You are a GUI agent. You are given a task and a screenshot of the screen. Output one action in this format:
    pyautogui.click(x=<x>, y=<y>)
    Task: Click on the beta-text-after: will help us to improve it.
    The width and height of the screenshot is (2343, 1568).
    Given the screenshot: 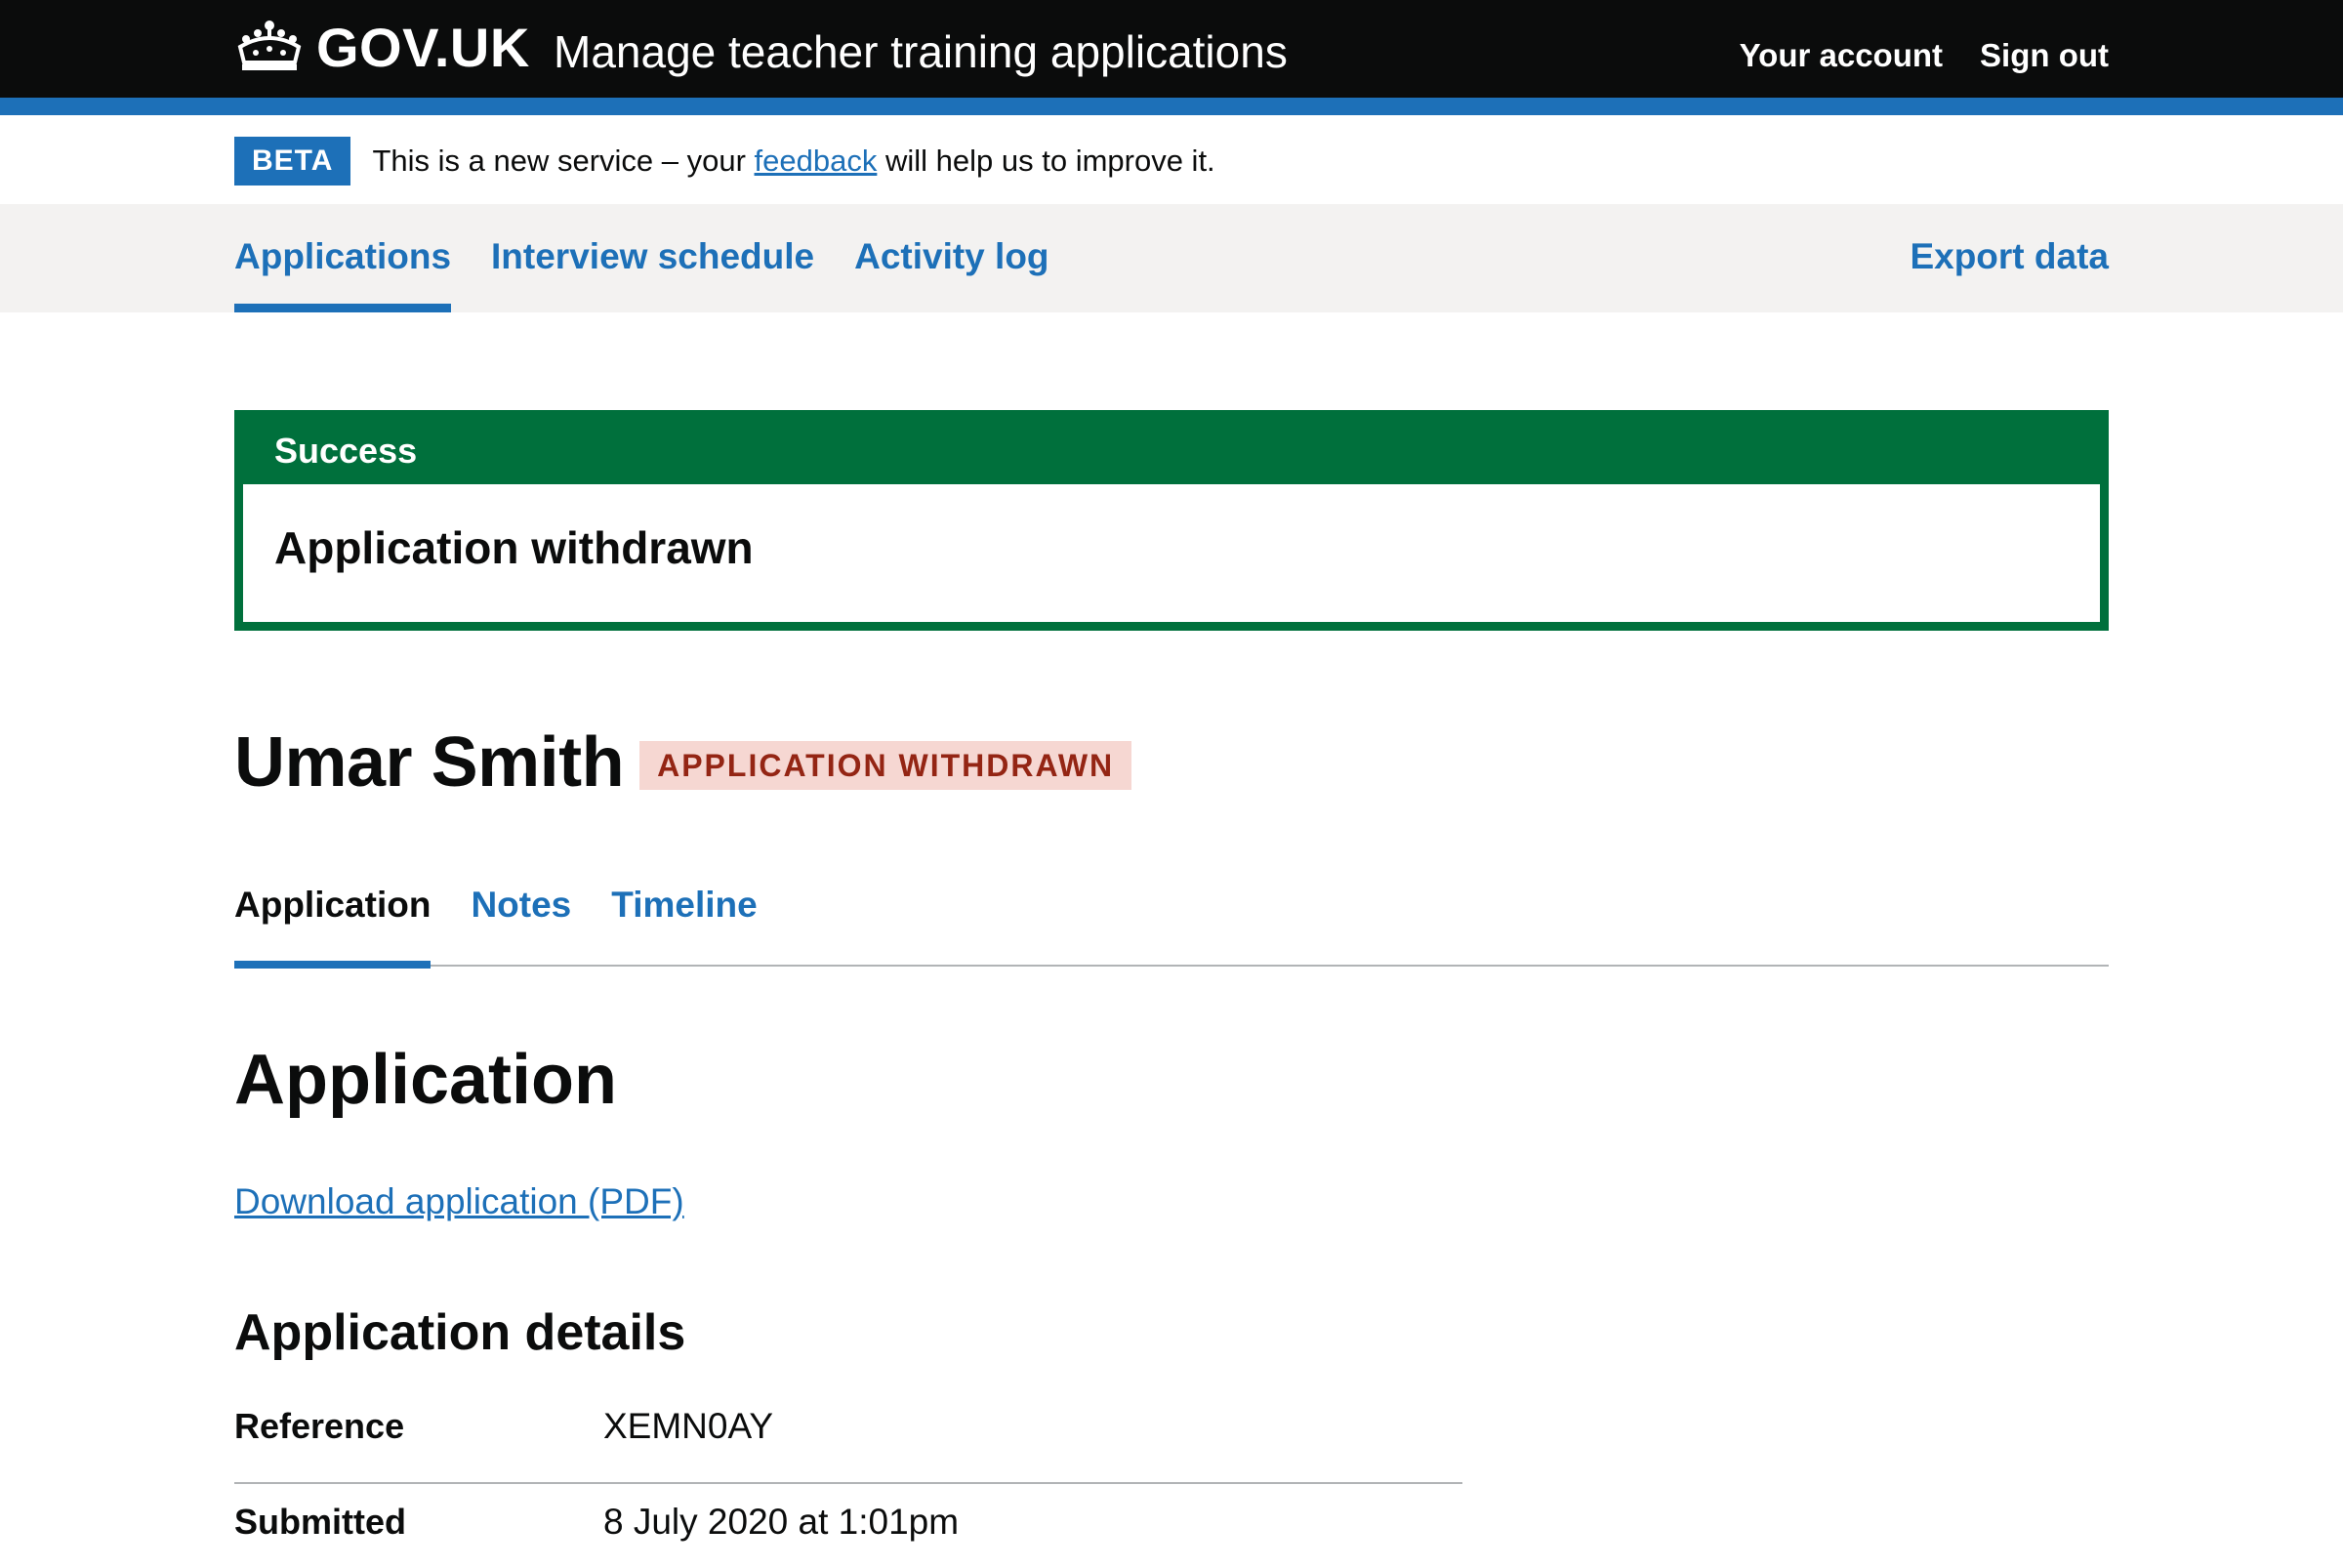 What is the action you would take?
    pyautogui.click(x=1046, y=161)
    